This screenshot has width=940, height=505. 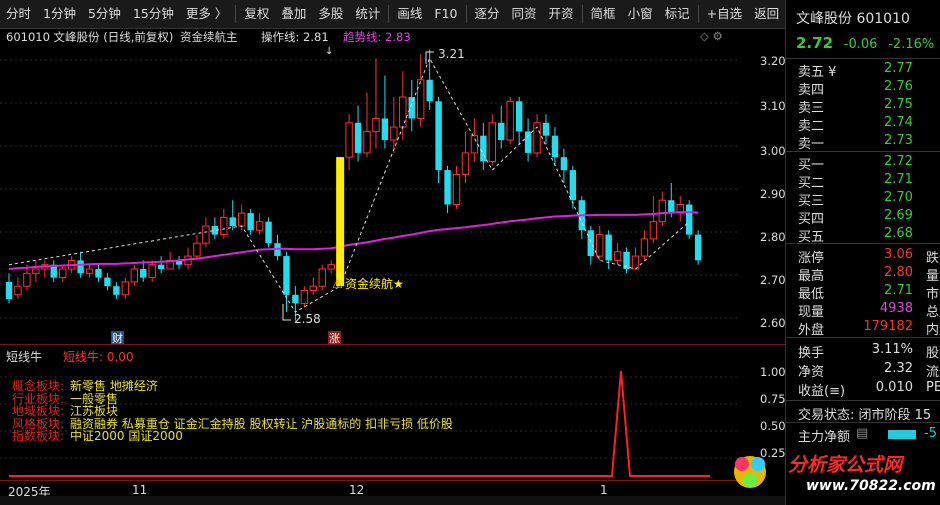 What do you see at coordinates (869, 88) in the screenshot?
I see `ask-row: 卖四 2.76` at bounding box center [869, 88].